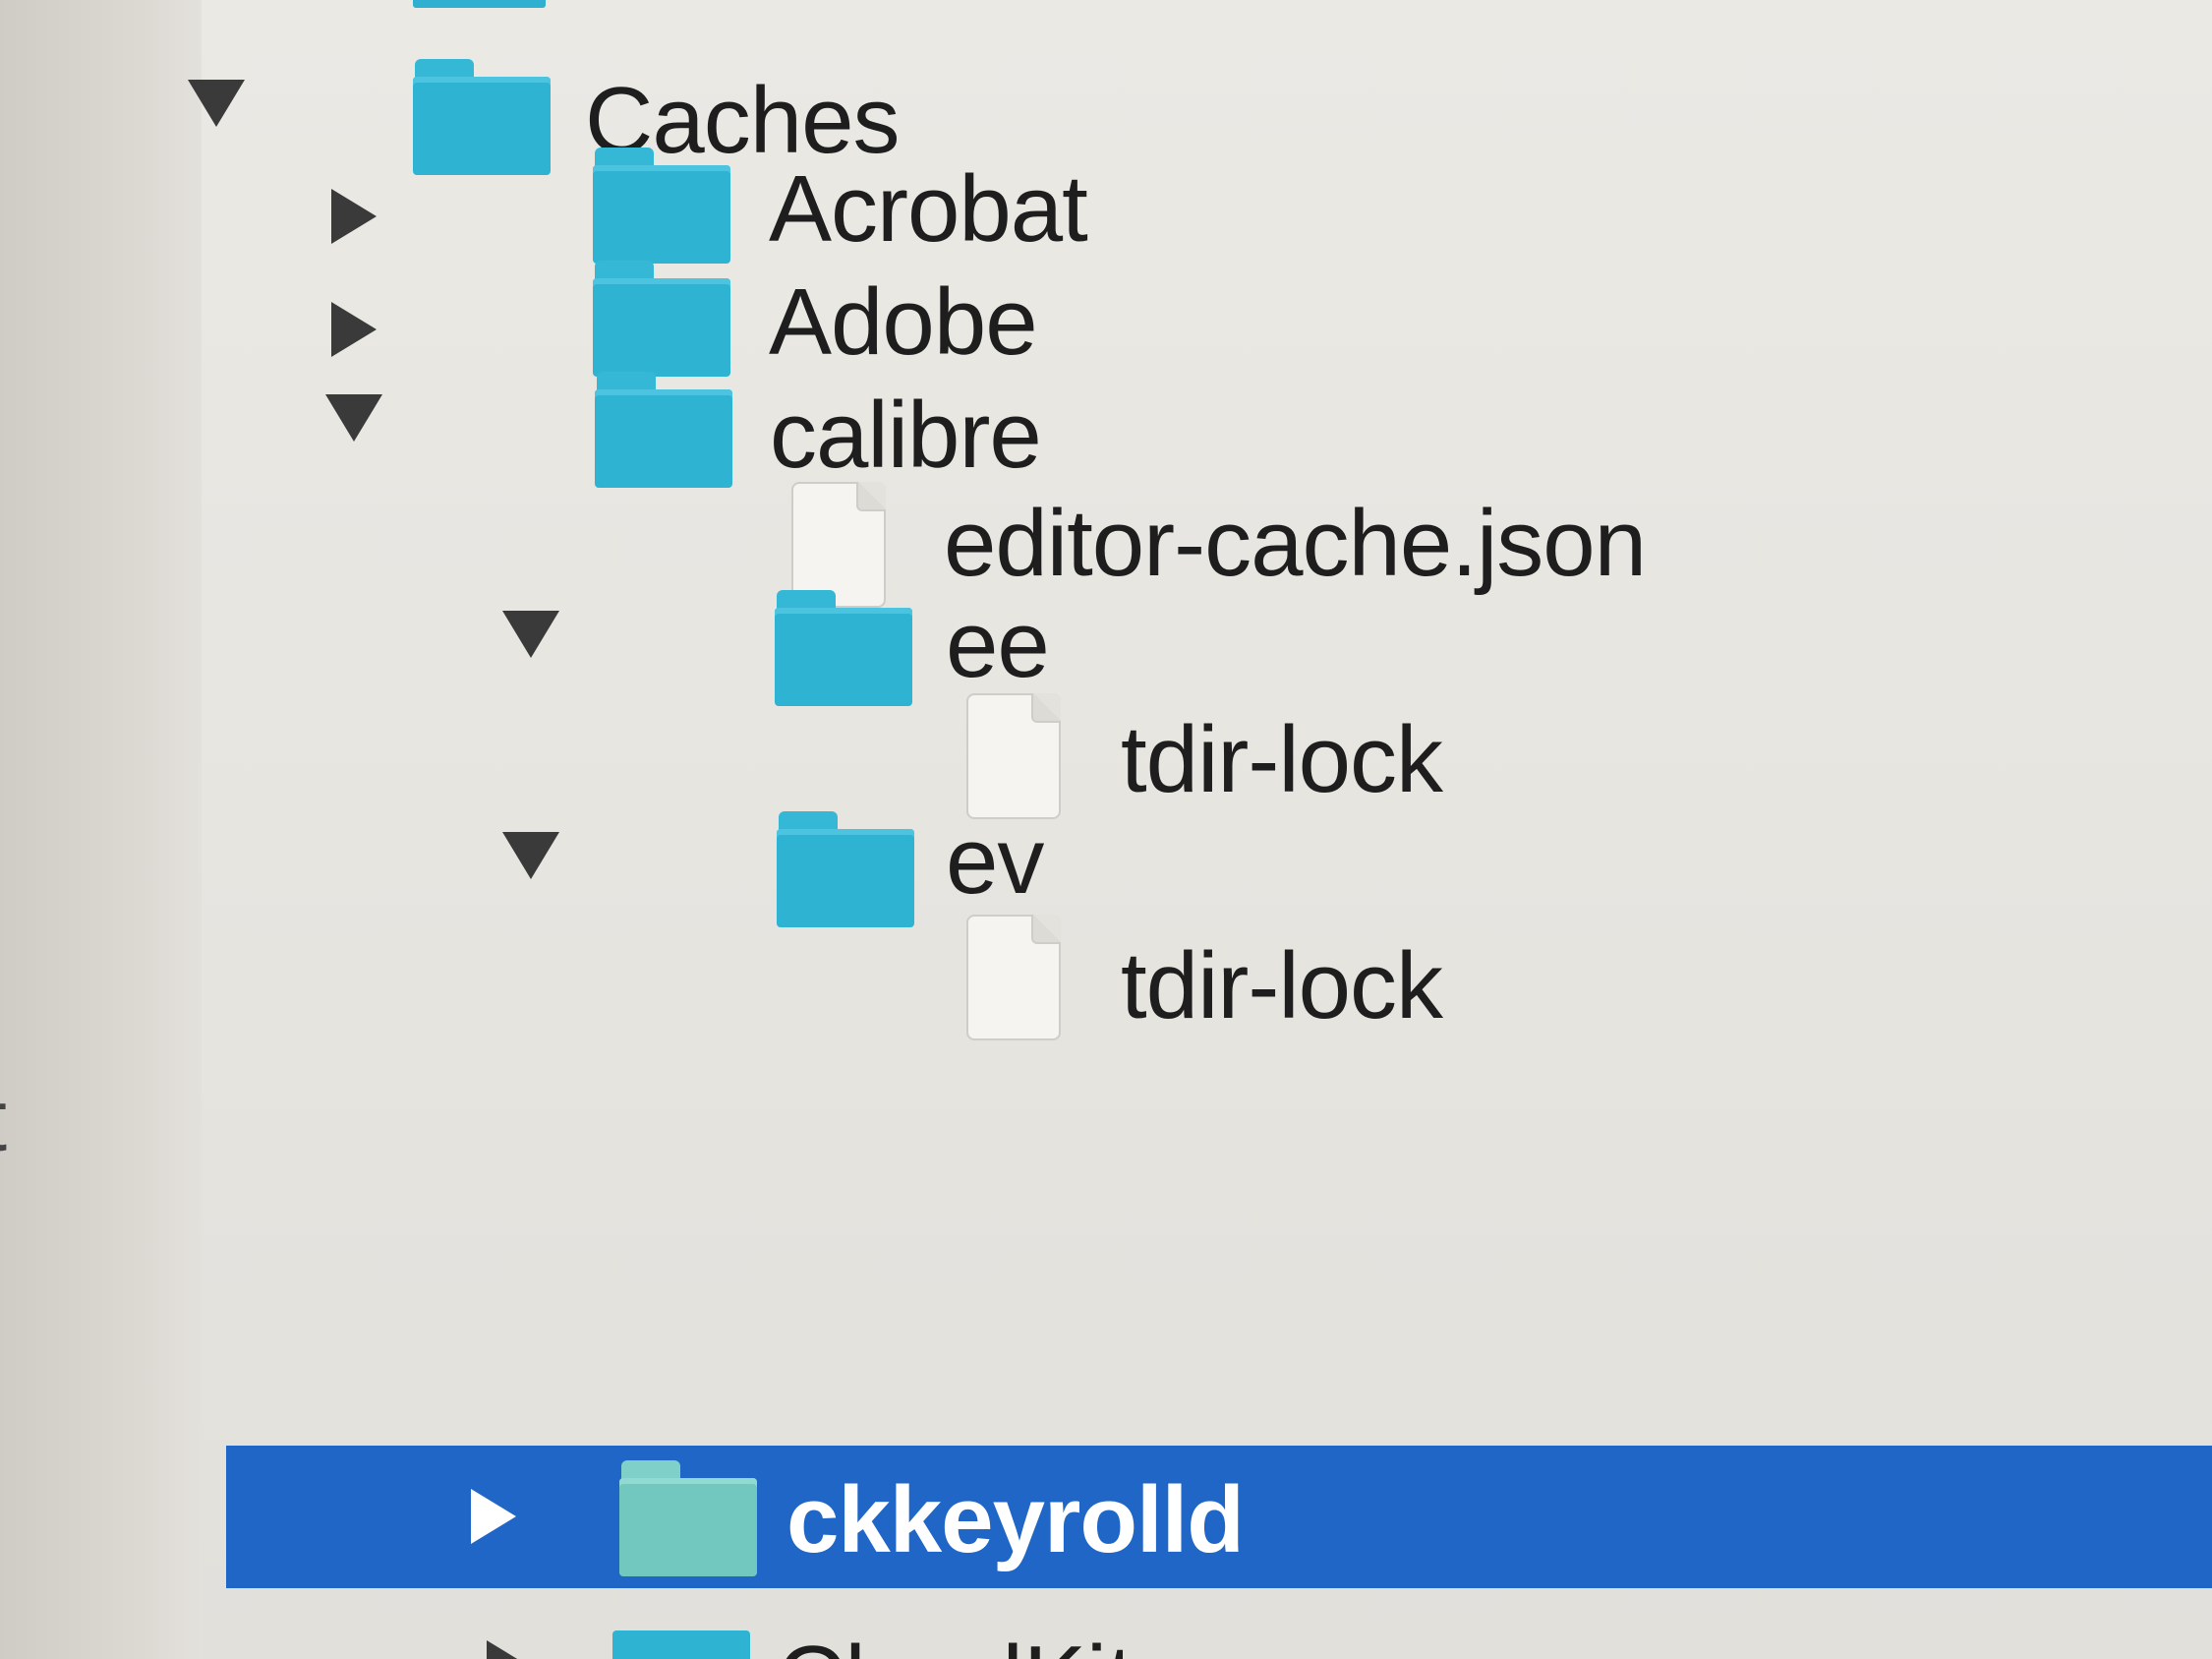 This screenshot has height=1659, width=2212. I want to click on tree-row-label: calibre, so click(906, 435).